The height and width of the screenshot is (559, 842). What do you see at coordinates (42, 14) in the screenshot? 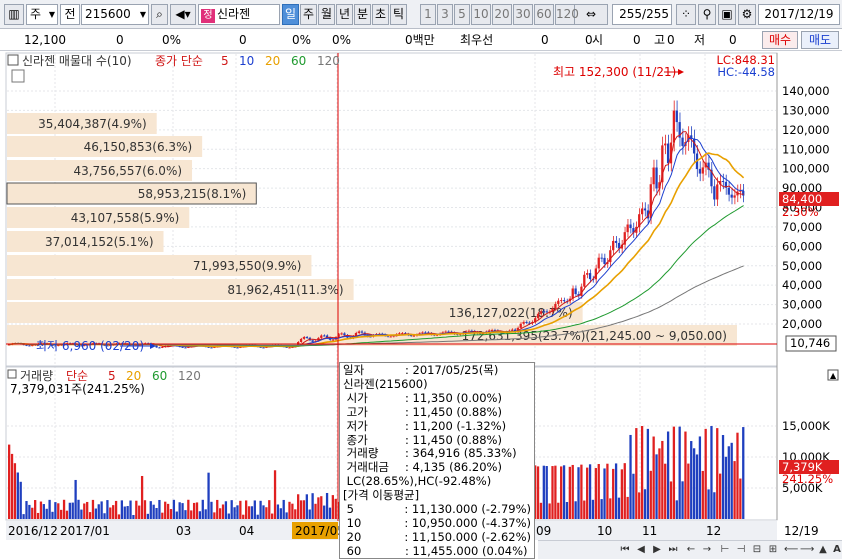
I see `market-select: 주 ▼` at bounding box center [42, 14].